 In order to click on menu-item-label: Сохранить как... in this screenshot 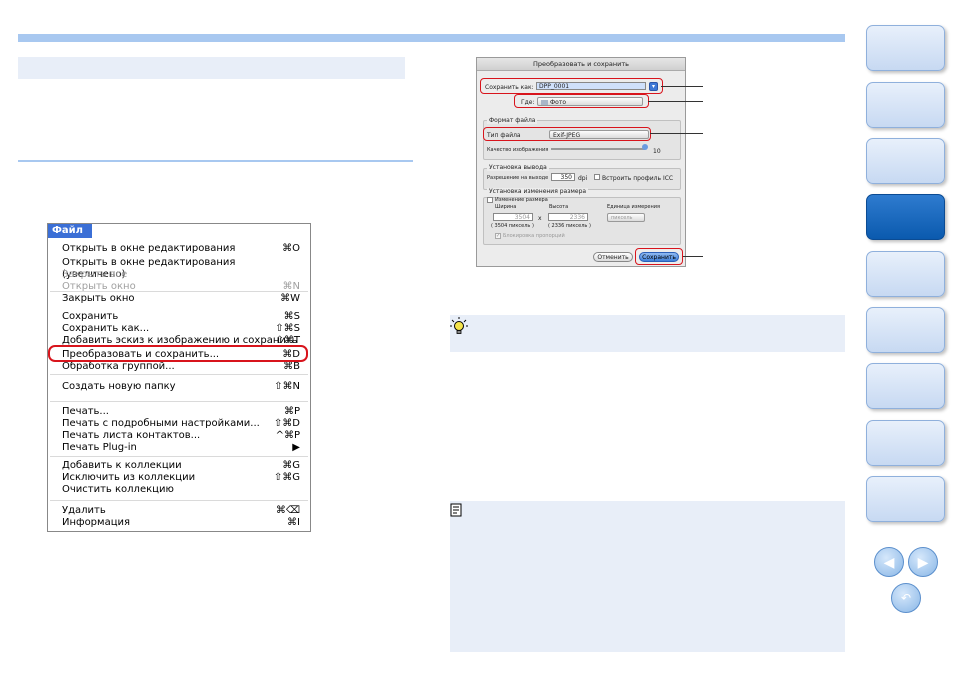, I will do `click(106, 328)`.